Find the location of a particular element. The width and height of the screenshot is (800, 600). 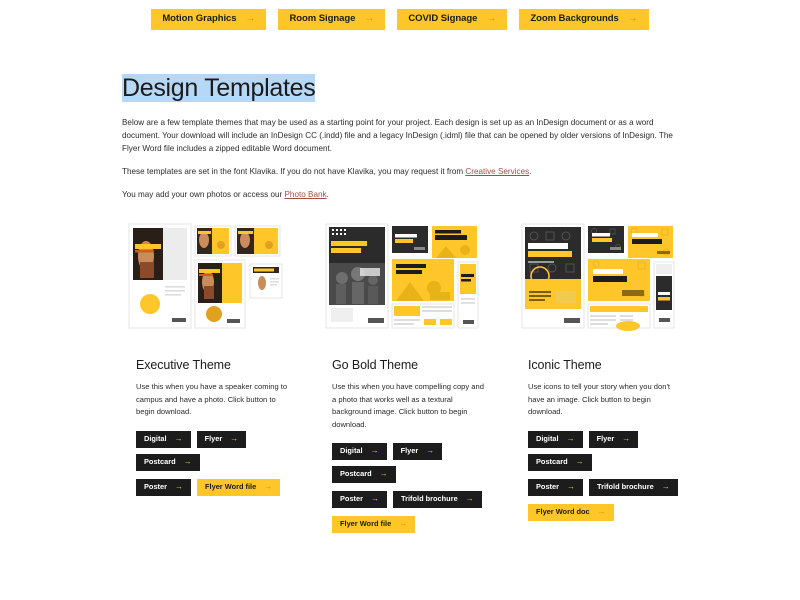

font-note-text-after: . is located at coordinates (530, 172).